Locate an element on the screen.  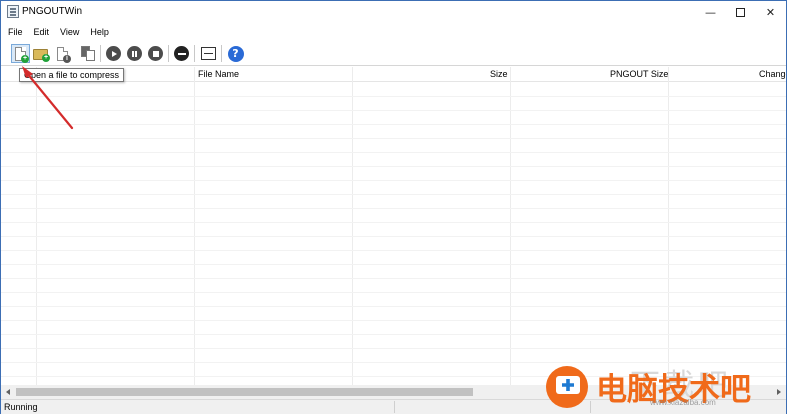
minimize-button: — is located at coordinates (710, 12).